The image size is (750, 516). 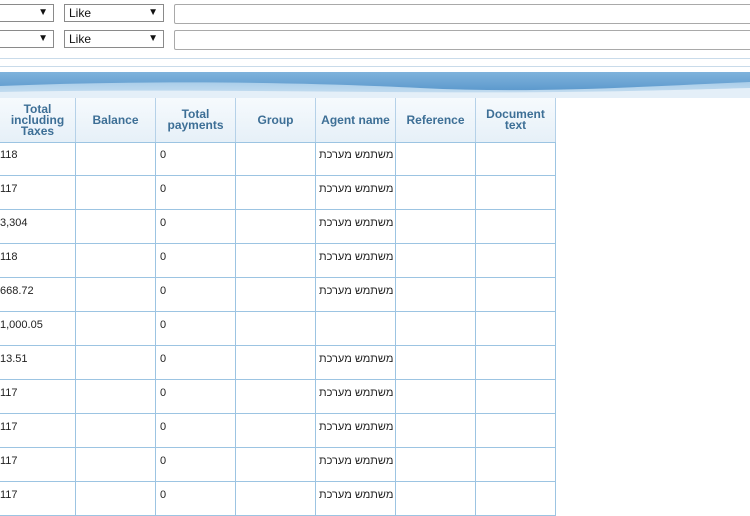 I want to click on cell-total: 1,000.05, so click(x=38, y=329).